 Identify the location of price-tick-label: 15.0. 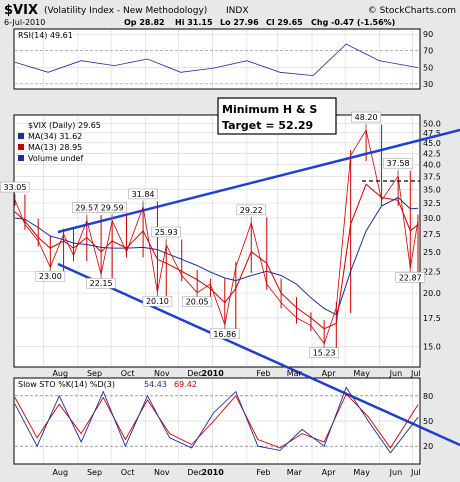
(432, 346).